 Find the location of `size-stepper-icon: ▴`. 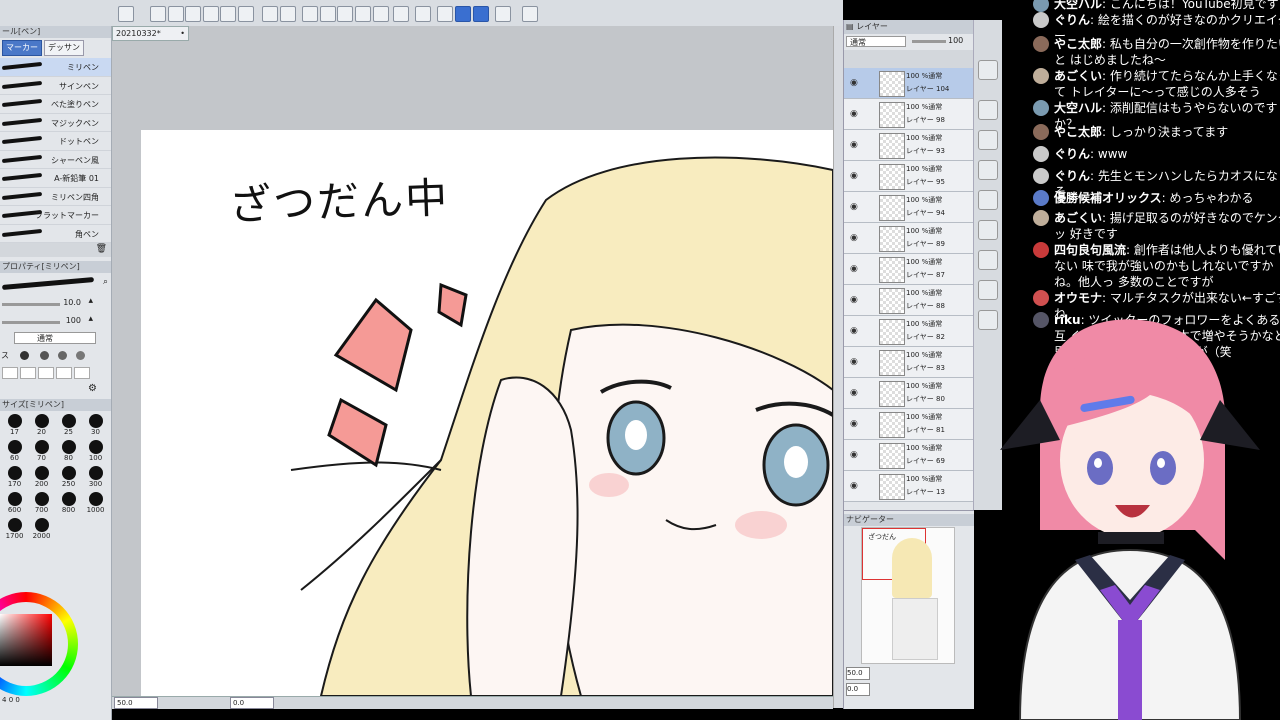

size-stepper-icon: ▴ is located at coordinates (90, 301).